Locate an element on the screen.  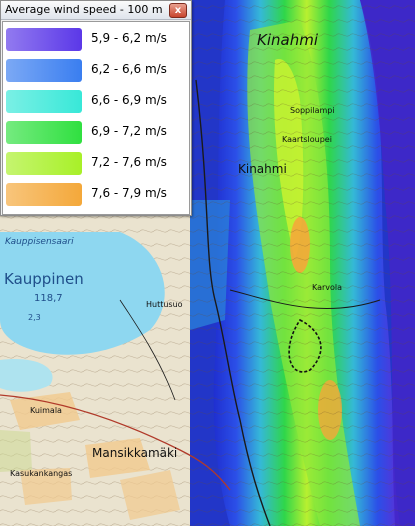
legend-item-label: 6,6 - 6,9 m/s is located at coordinates (129, 100).